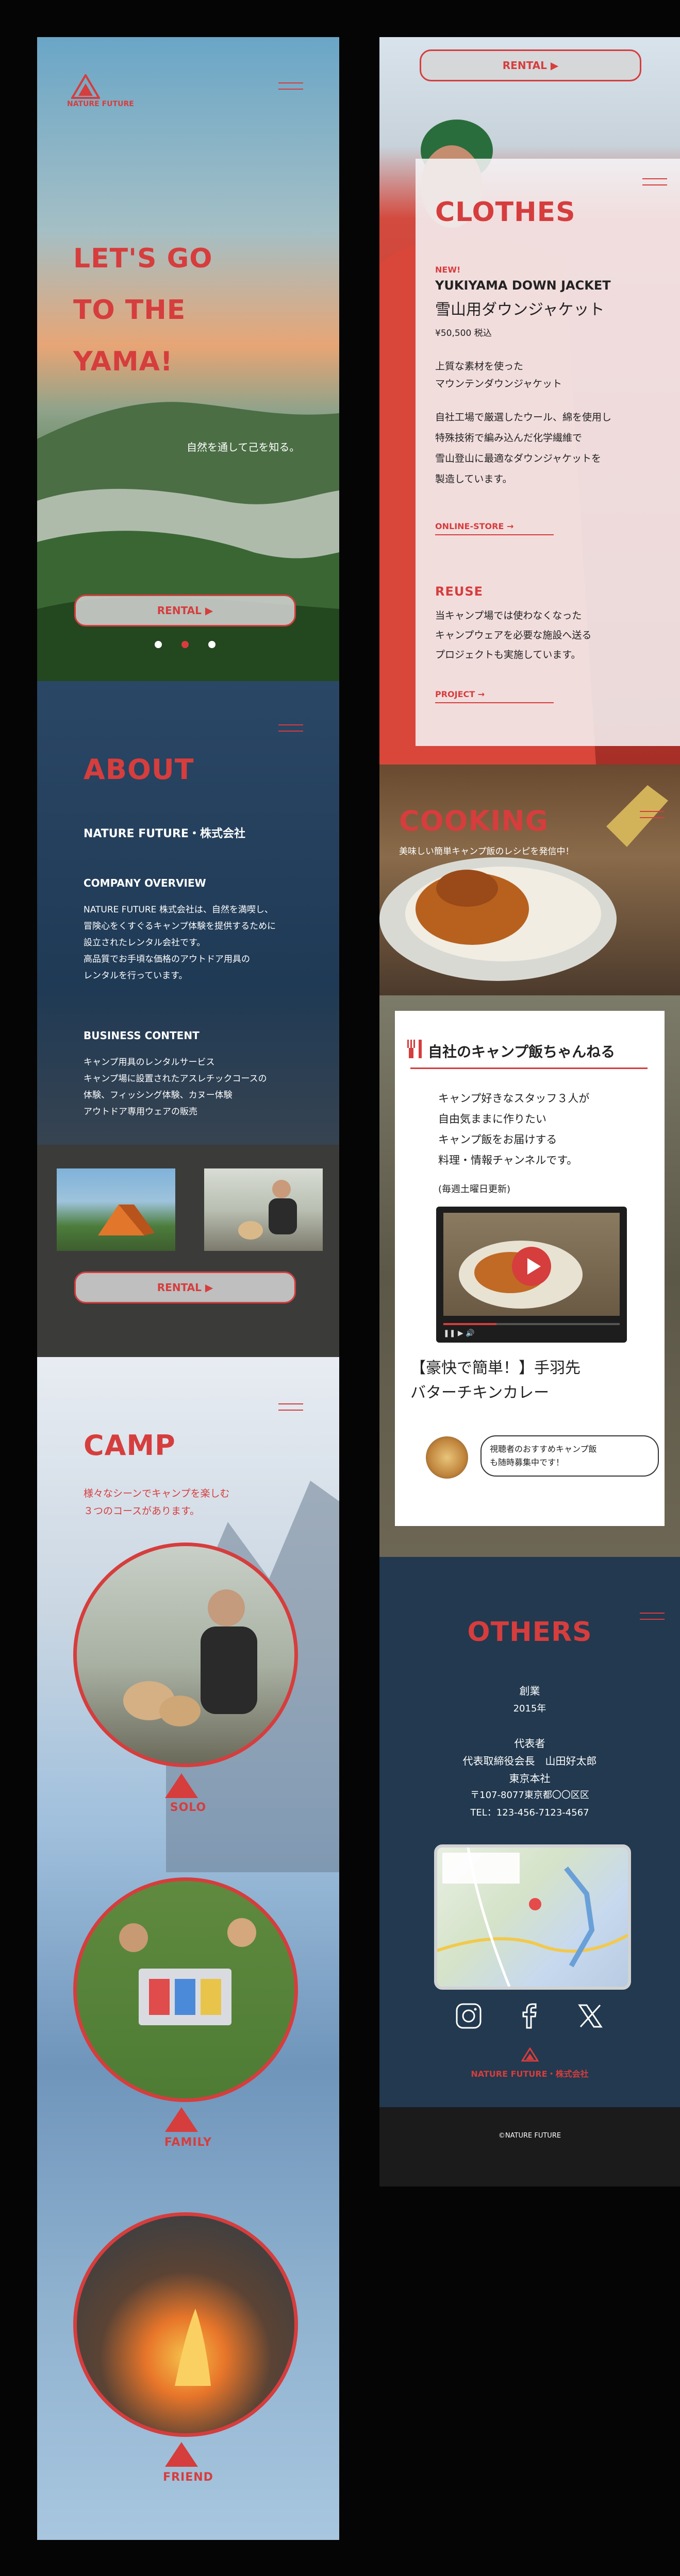 The image size is (680, 2576). I want to click on channel-line: 自由気ままに作りたい, so click(492, 1119).